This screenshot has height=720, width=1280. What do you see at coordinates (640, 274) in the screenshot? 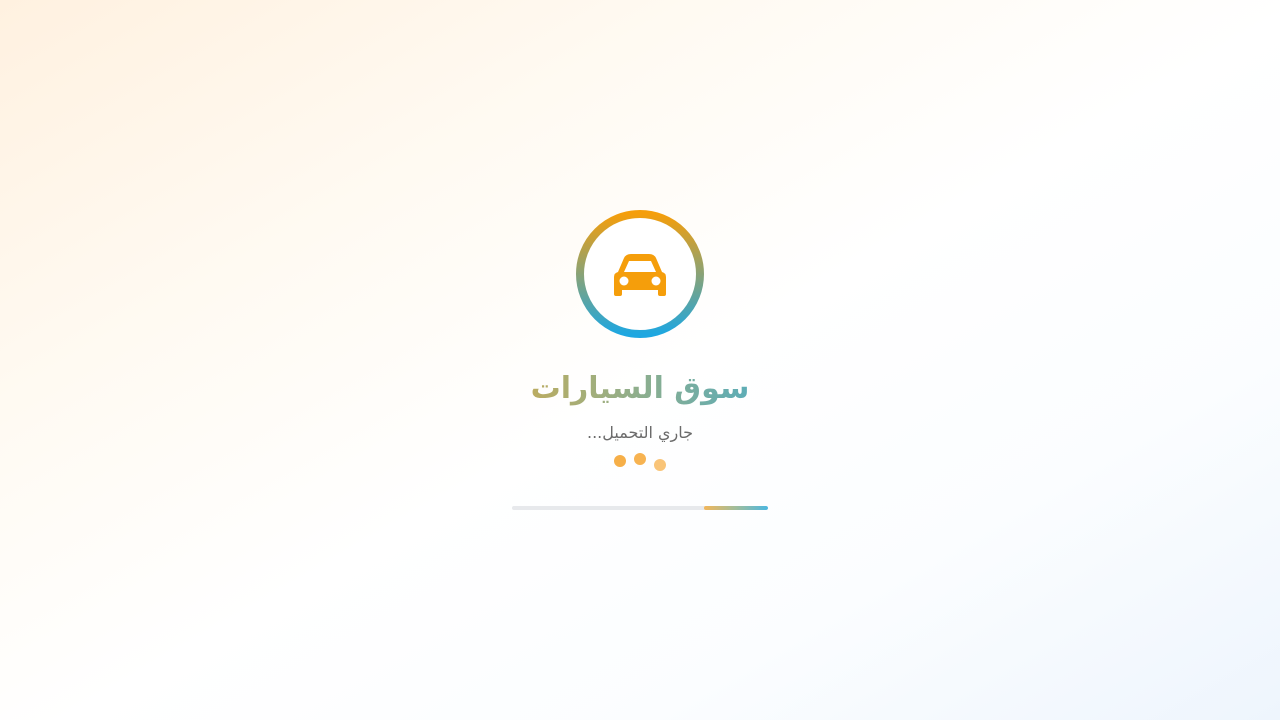
I see `logo-badge` at bounding box center [640, 274].